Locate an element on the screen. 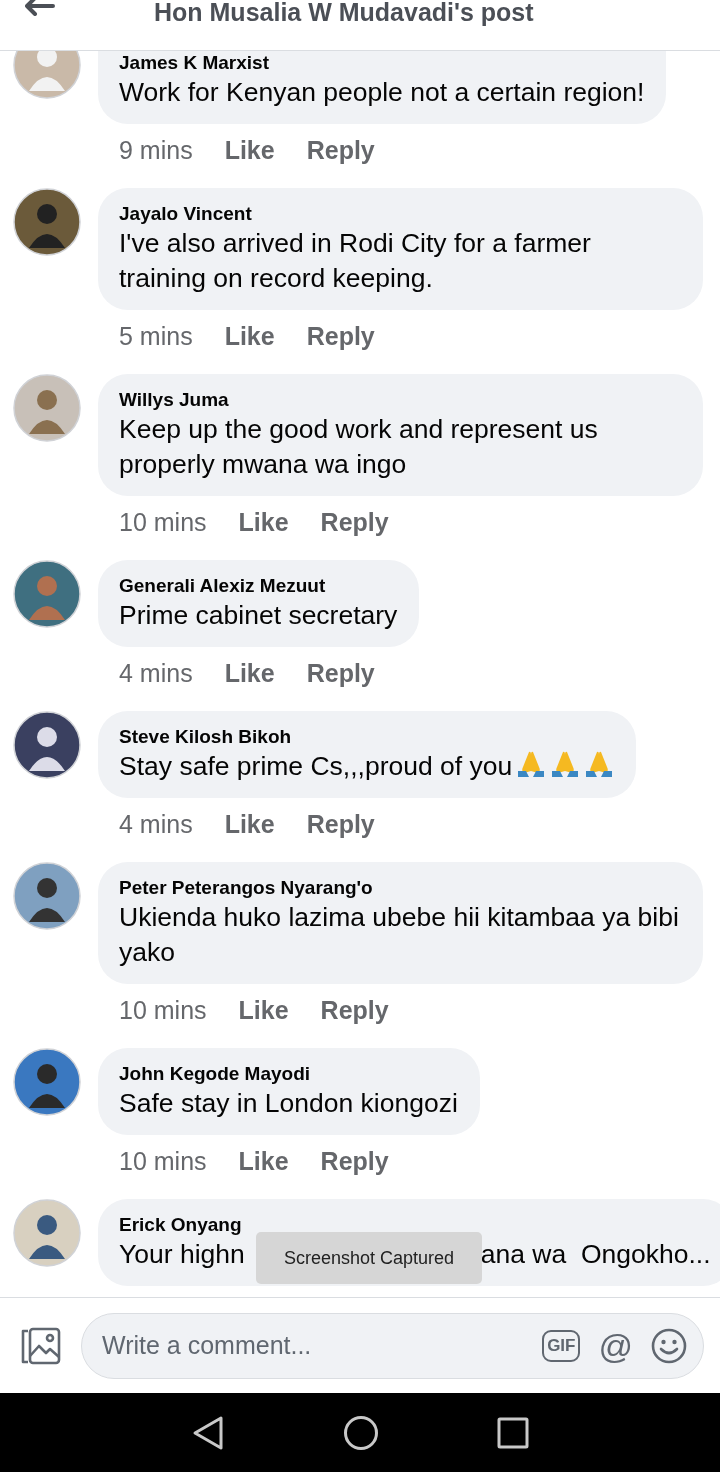 This screenshot has height=1472, width=720. emoji-icon is located at coordinates (669, 1345).